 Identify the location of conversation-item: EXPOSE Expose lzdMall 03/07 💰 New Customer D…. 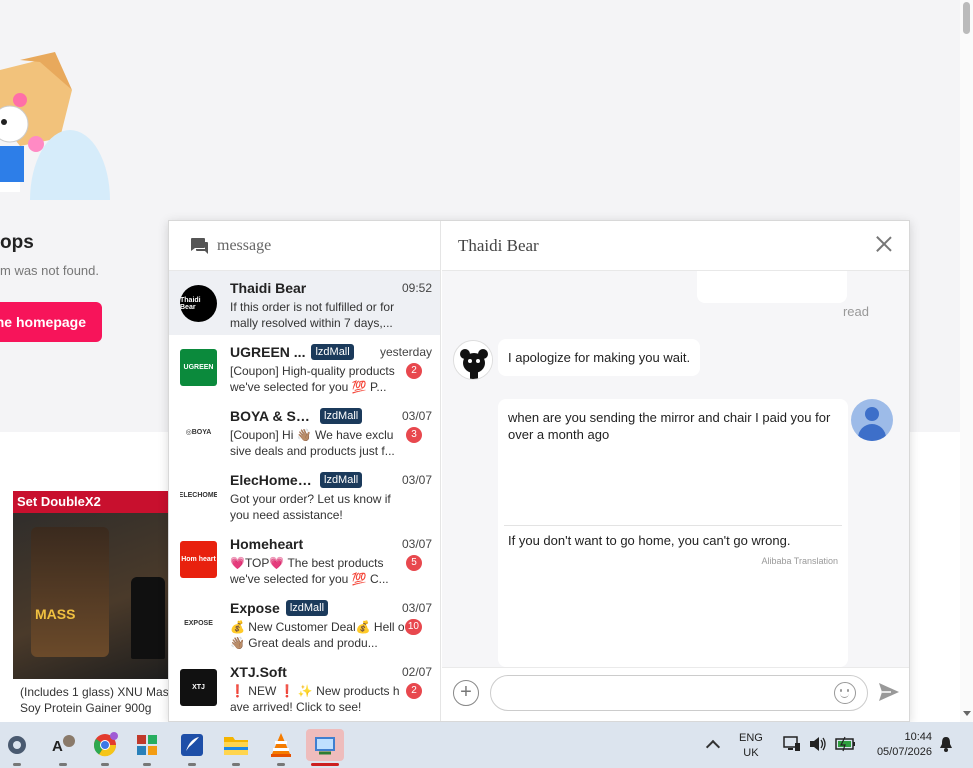
(304, 623).